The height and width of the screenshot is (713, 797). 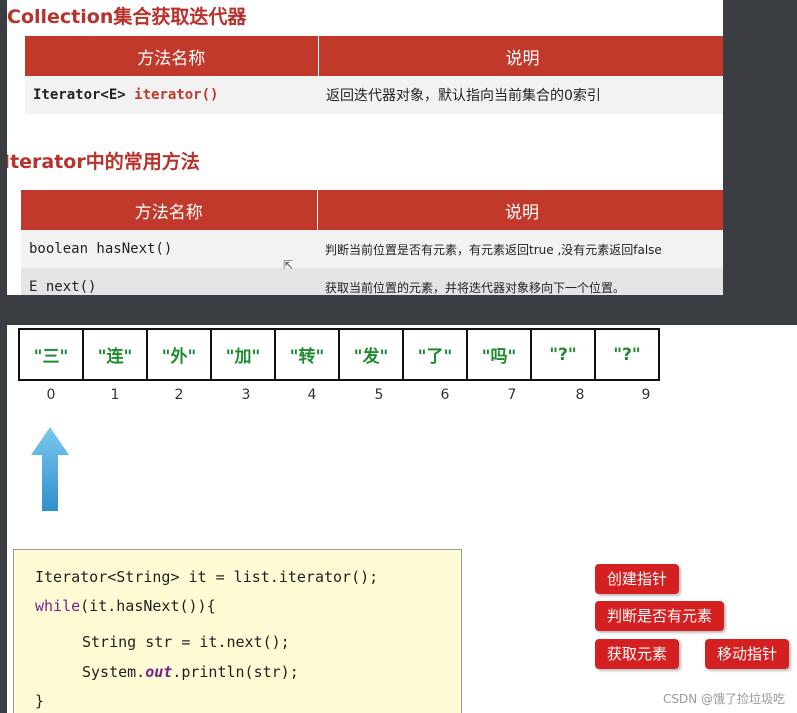 I want to click on background-strip, so click(x=760, y=162).